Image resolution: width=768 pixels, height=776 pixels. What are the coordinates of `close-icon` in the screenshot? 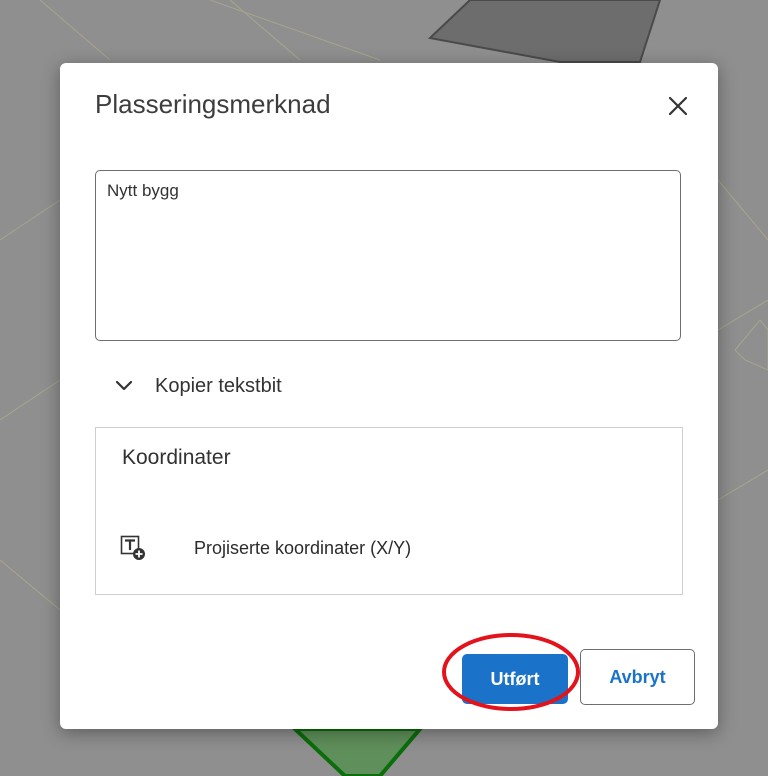 It's located at (678, 106).